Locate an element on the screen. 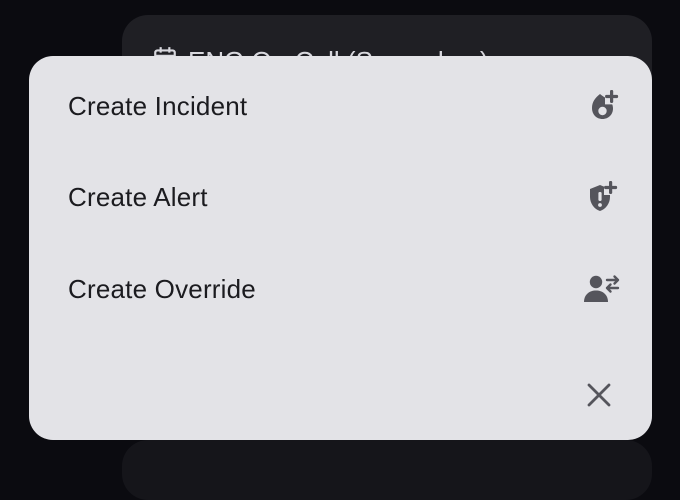  close-button is located at coordinates (599, 397).